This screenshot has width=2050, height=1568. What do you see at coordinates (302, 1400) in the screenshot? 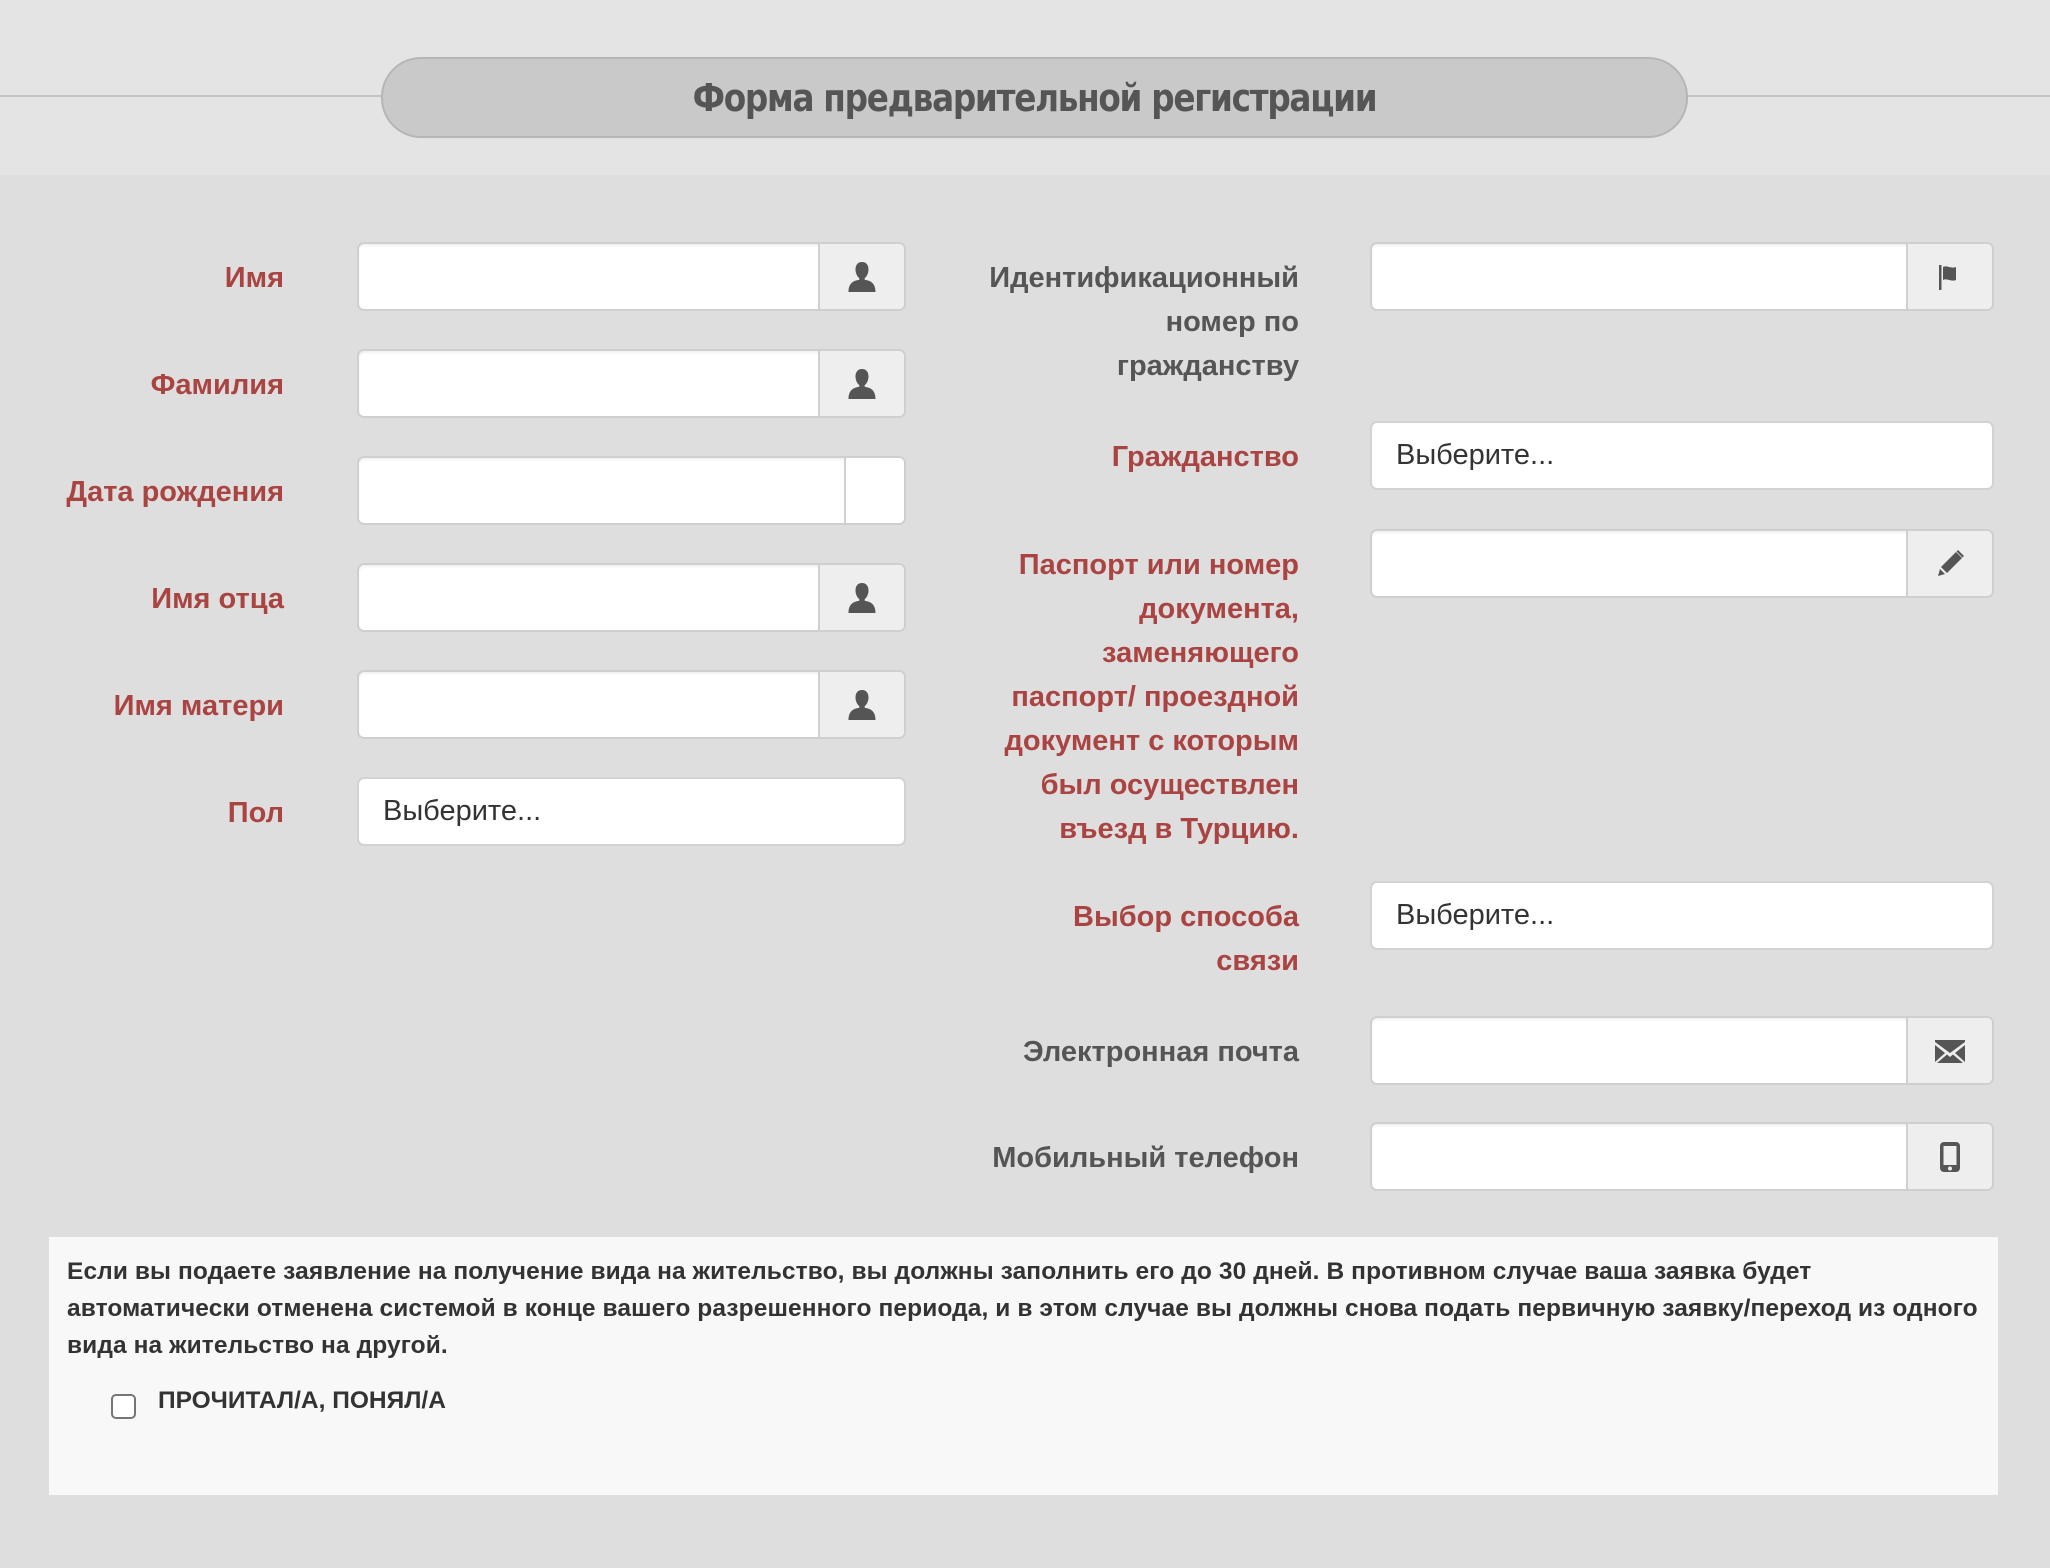
I see `acknowledge-label: ПРОЧИТАЛ/А, ПОНЯЛ/А` at bounding box center [302, 1400].